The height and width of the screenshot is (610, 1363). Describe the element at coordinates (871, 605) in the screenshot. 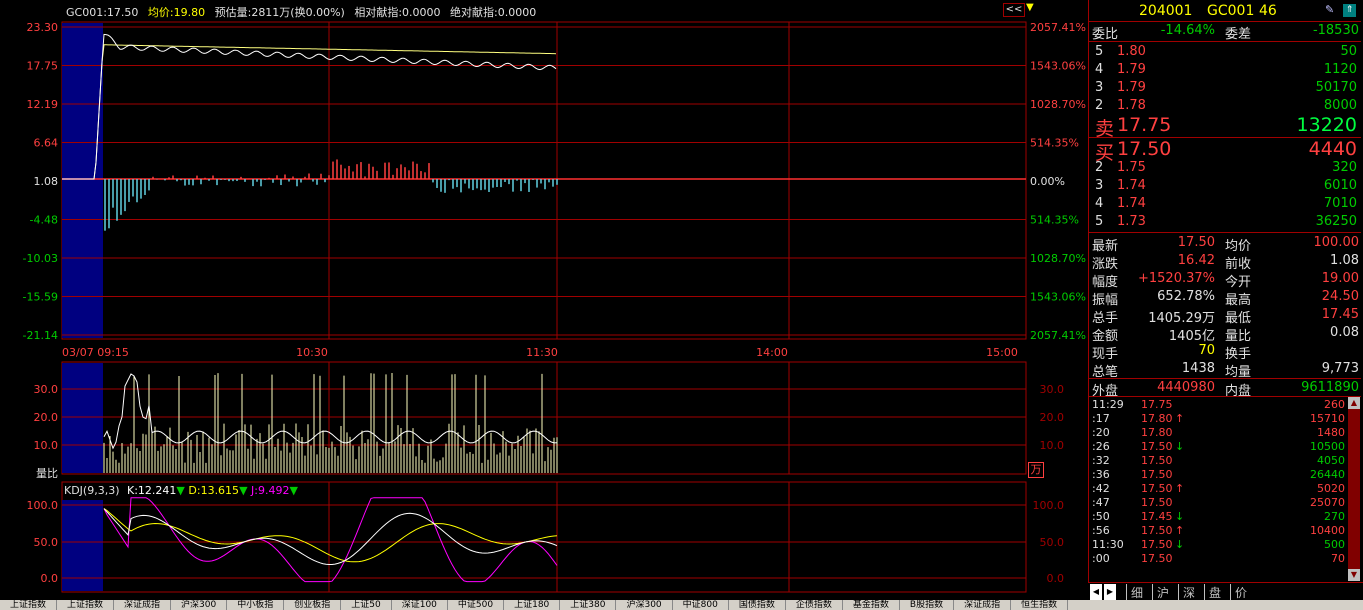

I see `bottom-tab: 基金指数` at that location.